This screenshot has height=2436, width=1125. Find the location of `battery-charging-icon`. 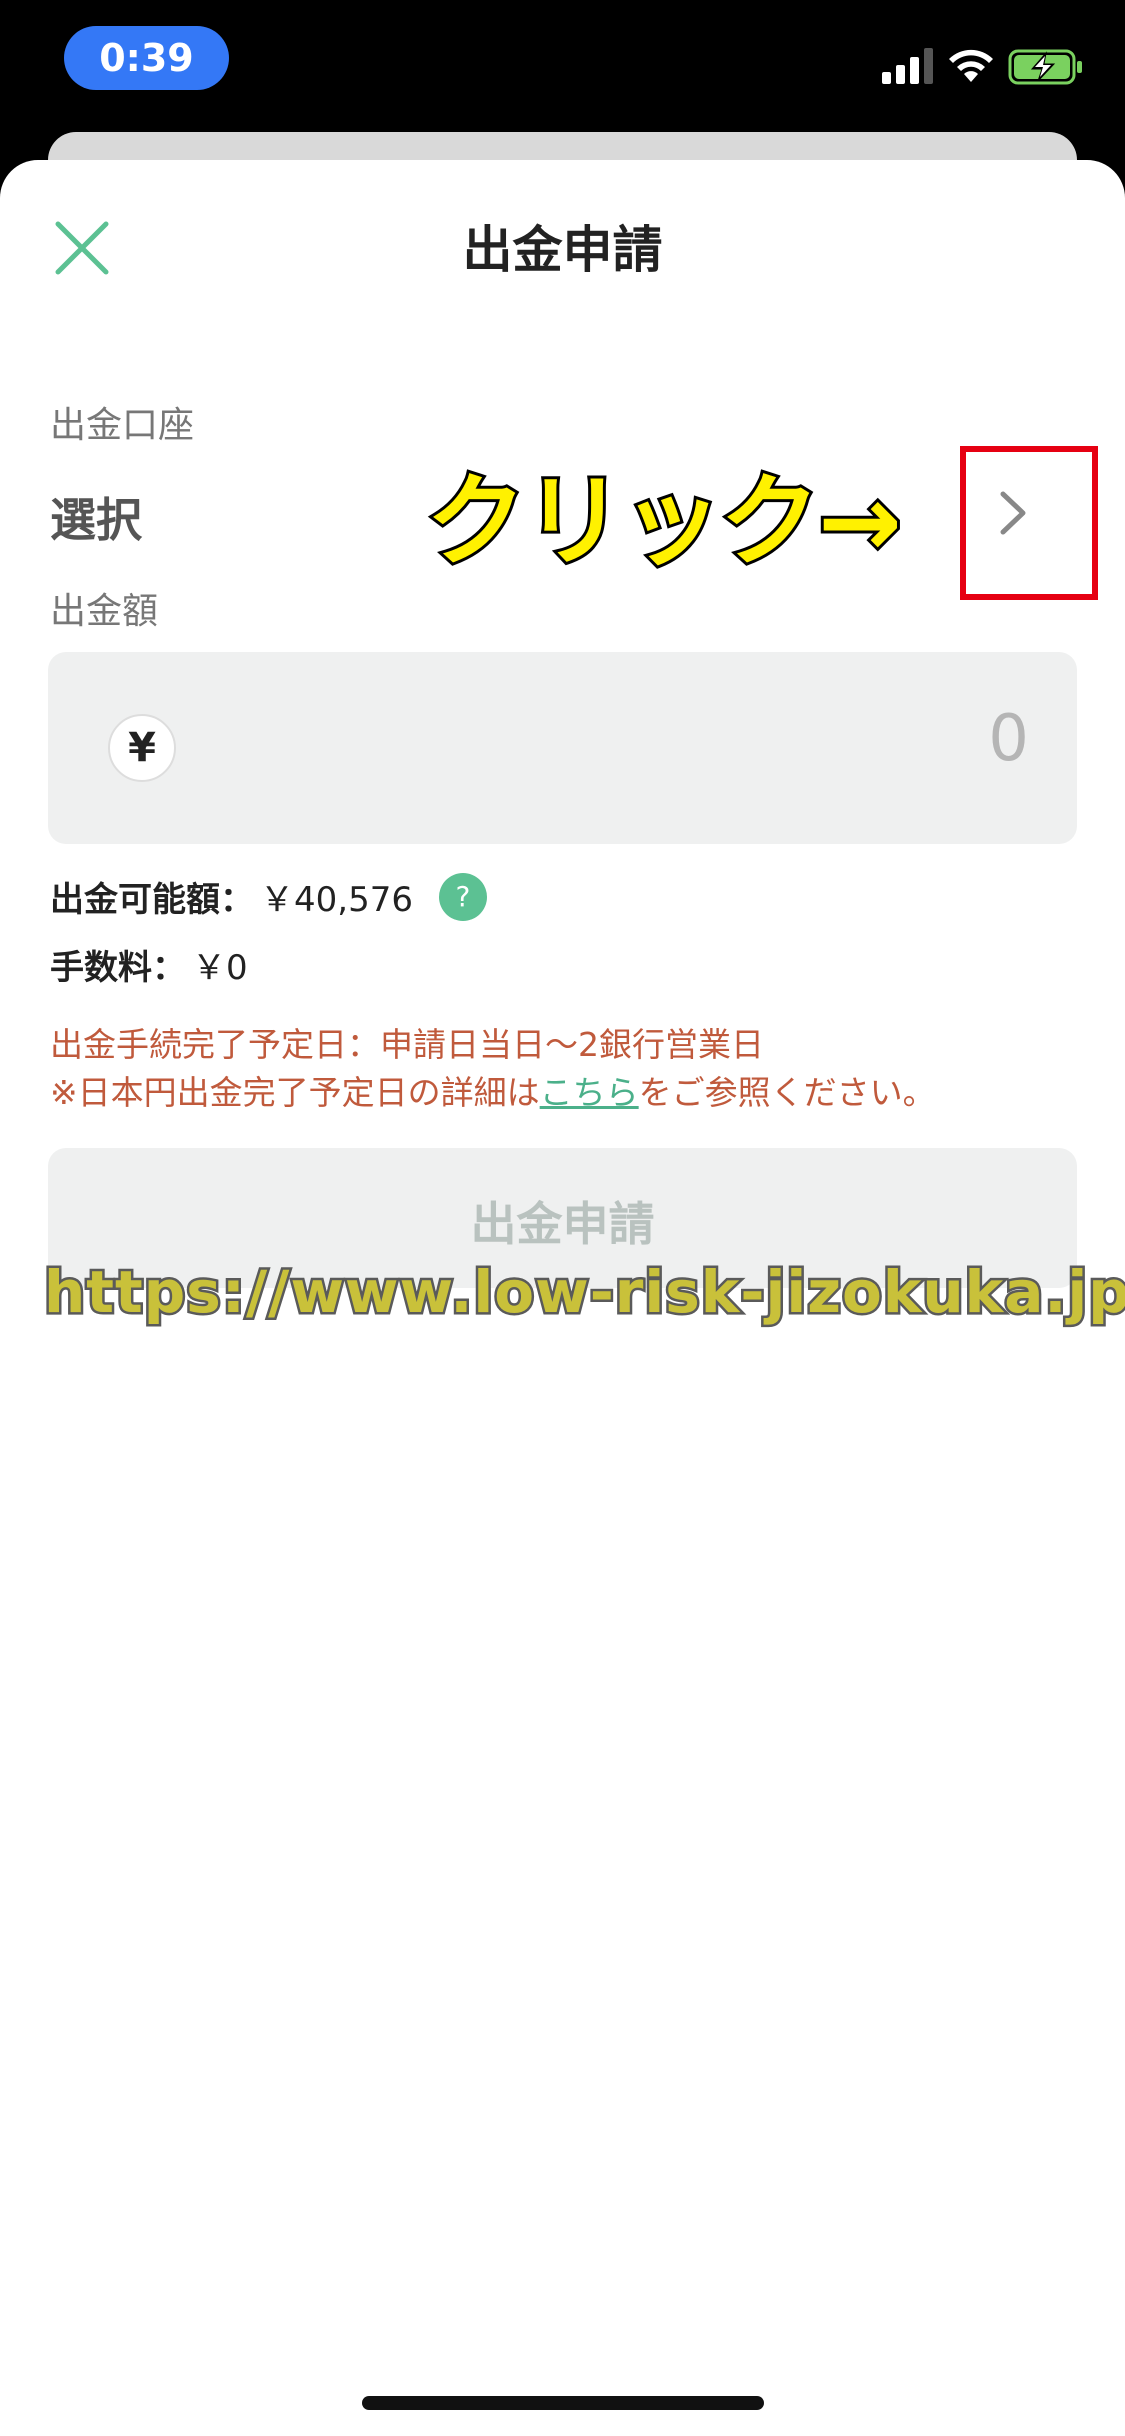

battery-charging-icon is located at coordinates (1045, 67).